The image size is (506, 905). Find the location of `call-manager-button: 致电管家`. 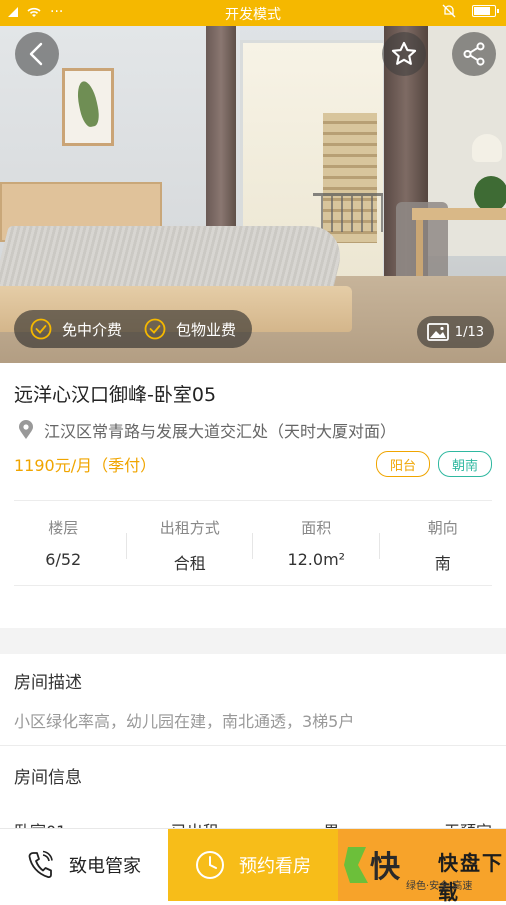

call-manager-button: 致电管家 is located at coordinates (84, 865).